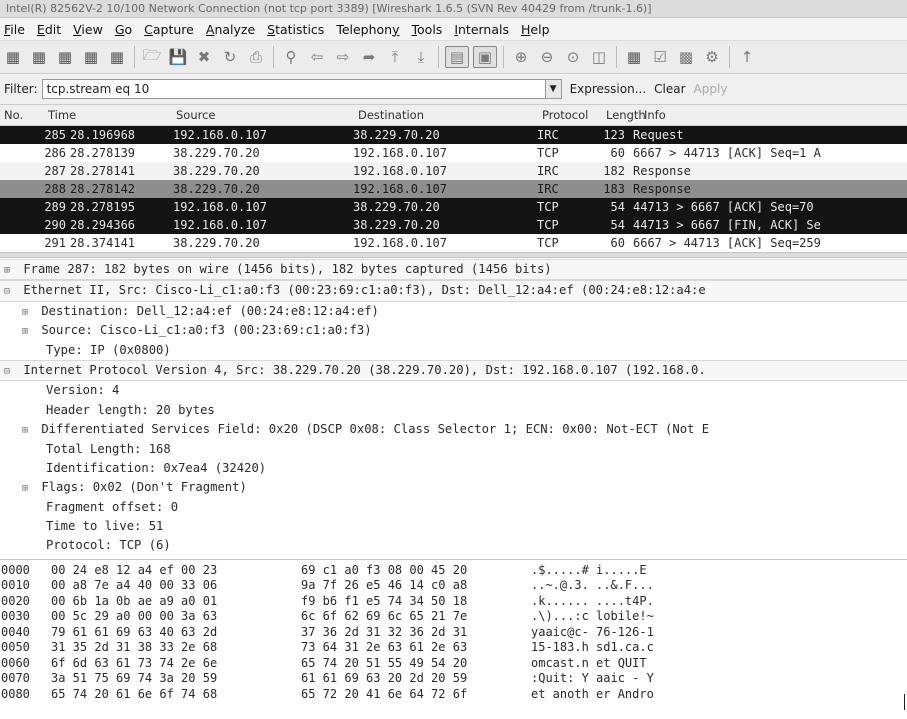 The image size is (907, 719). I want to click on zoom-out-icon: ⊖, so click(547, 57).